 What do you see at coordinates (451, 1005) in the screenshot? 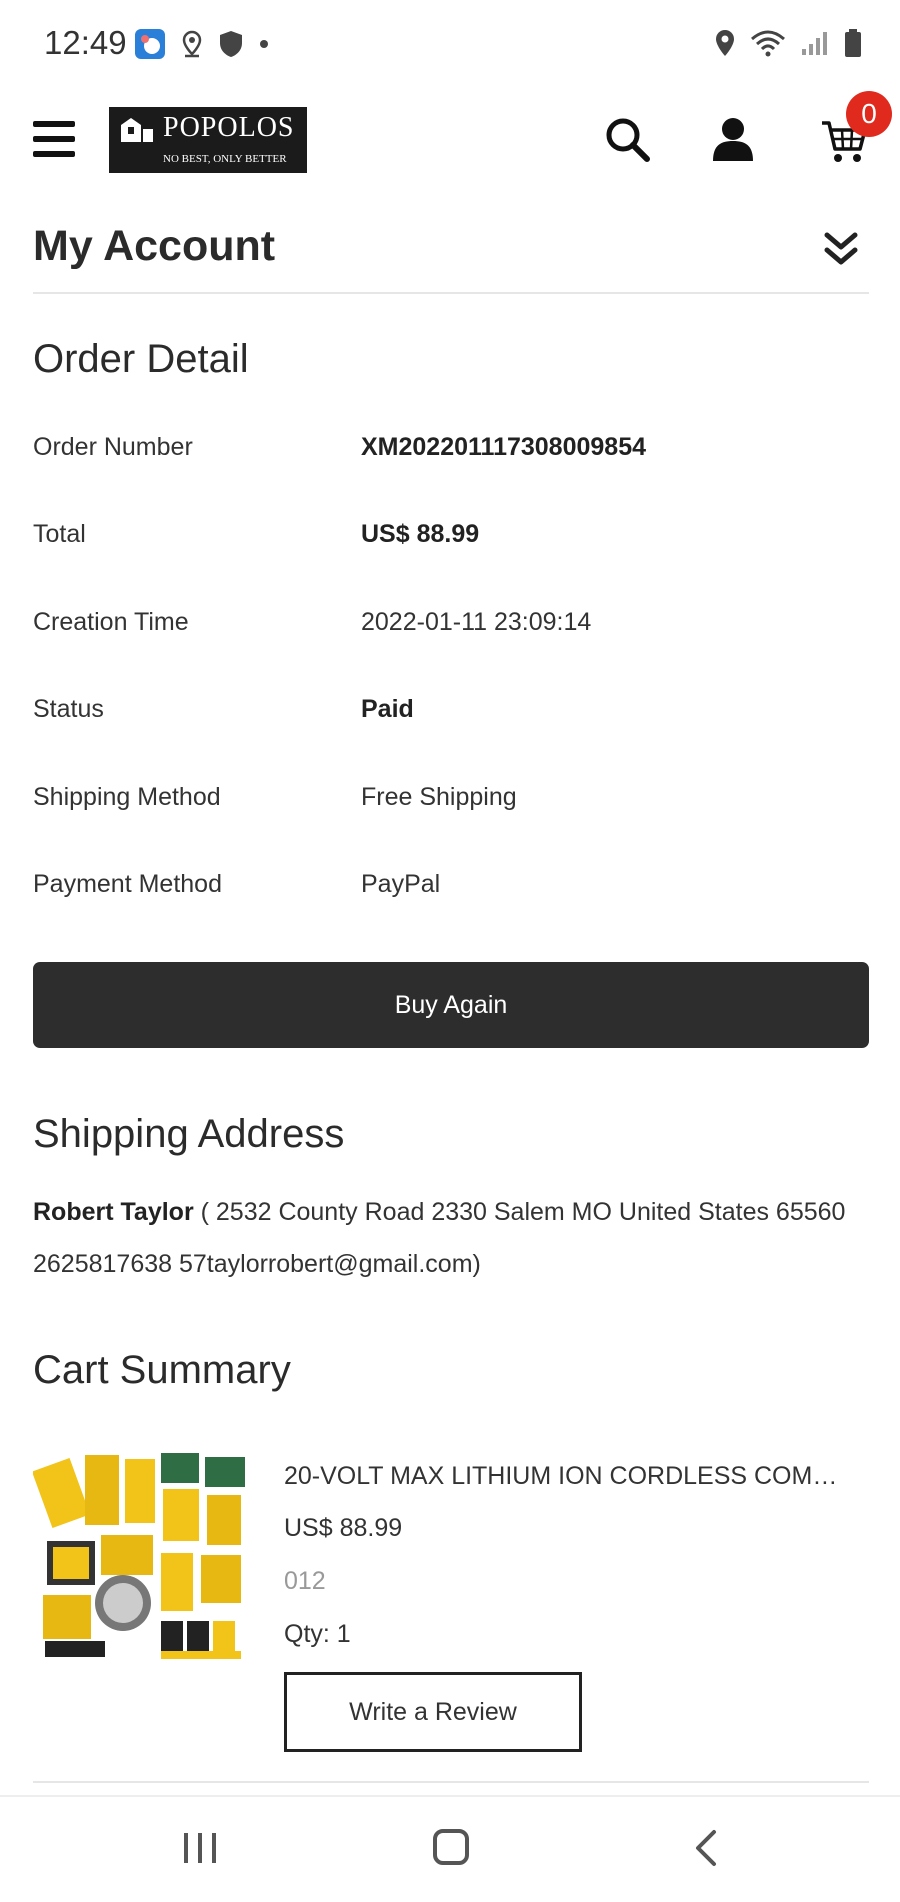
I see `buy-again-button: Buy Again` at bounding box center [451, 1005].